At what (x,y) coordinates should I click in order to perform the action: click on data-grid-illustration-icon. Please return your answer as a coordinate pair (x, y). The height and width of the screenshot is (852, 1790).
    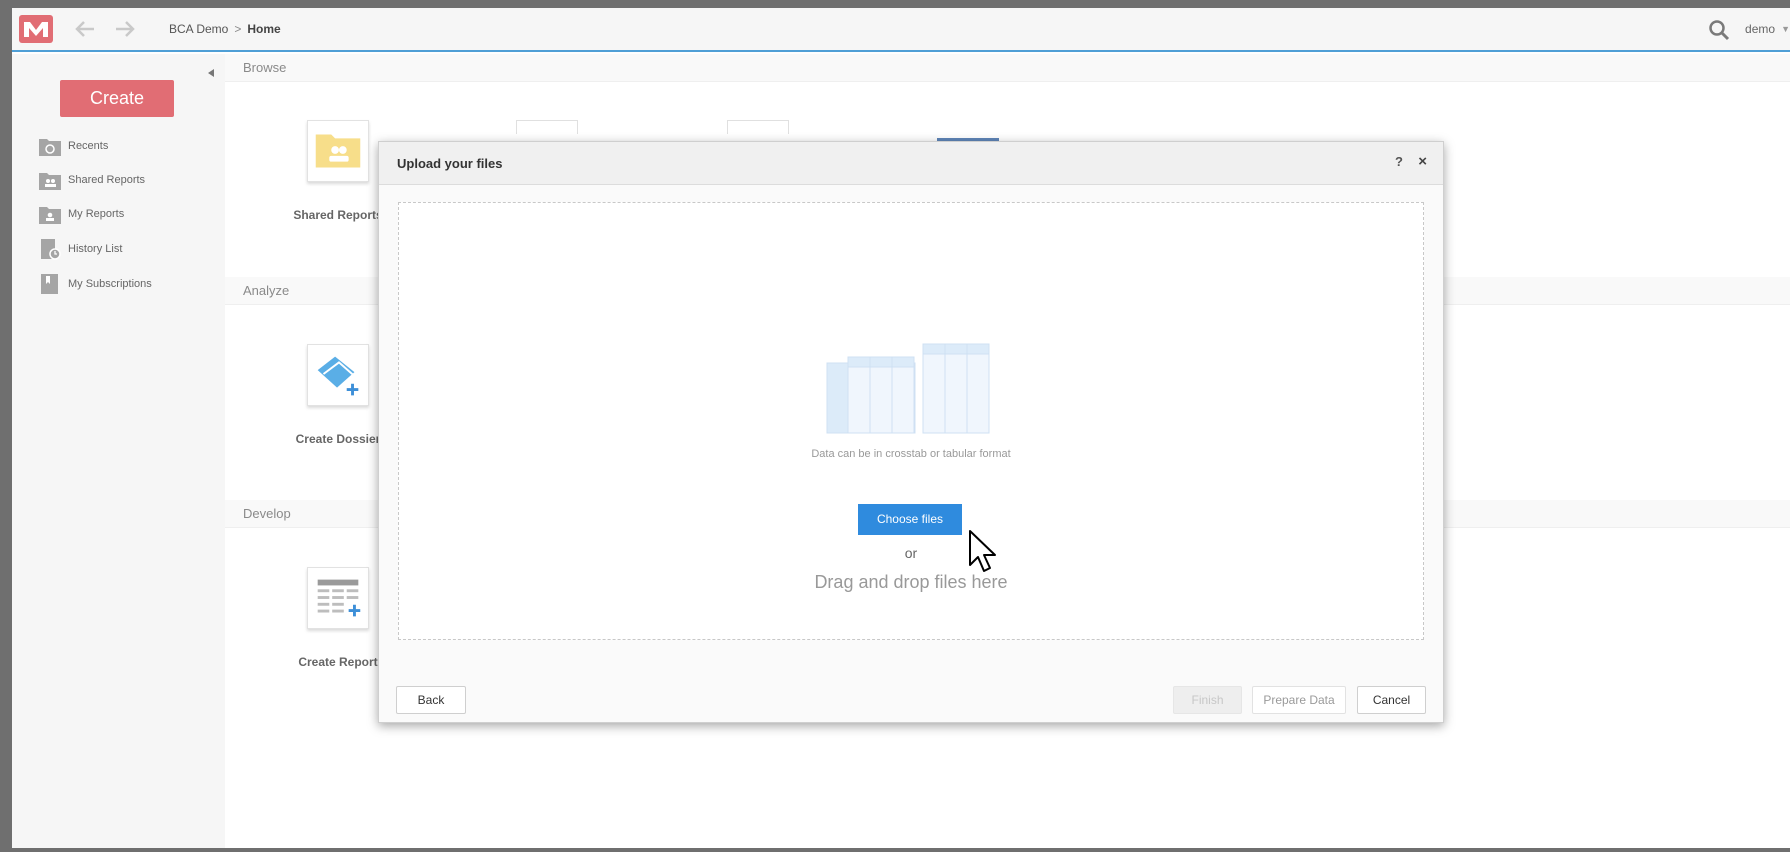
    Looking at the image, I should click on (908, 388).